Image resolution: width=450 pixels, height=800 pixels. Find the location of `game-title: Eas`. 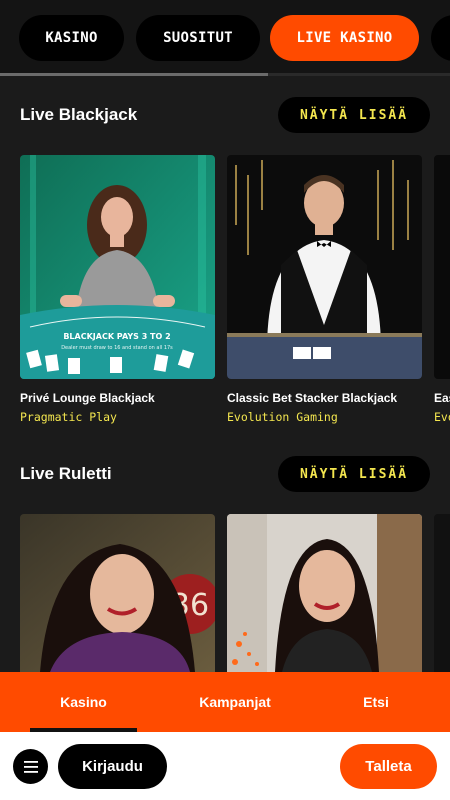

game-title: Eas is located at coordinates (442, 398).